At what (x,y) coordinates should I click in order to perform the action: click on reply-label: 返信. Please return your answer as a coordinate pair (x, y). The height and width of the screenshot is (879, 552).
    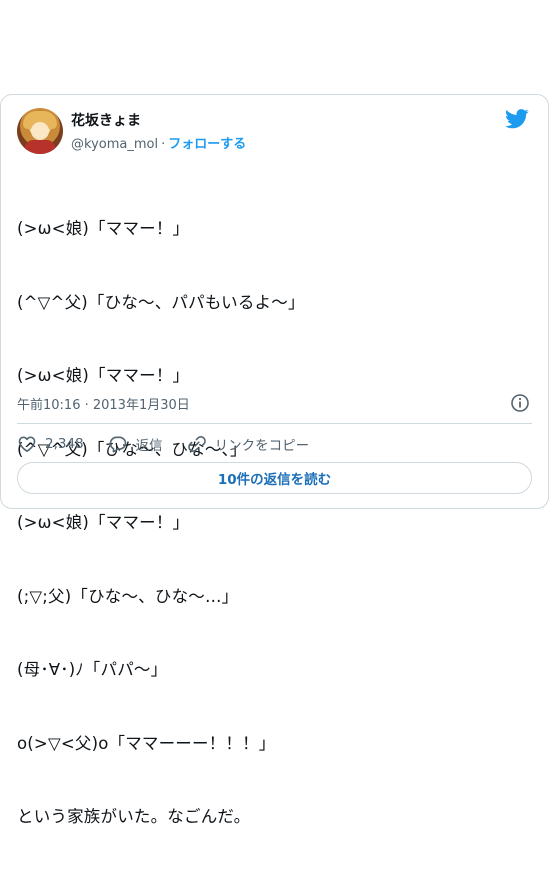
    Looking at the image, I should click on (149, 446).